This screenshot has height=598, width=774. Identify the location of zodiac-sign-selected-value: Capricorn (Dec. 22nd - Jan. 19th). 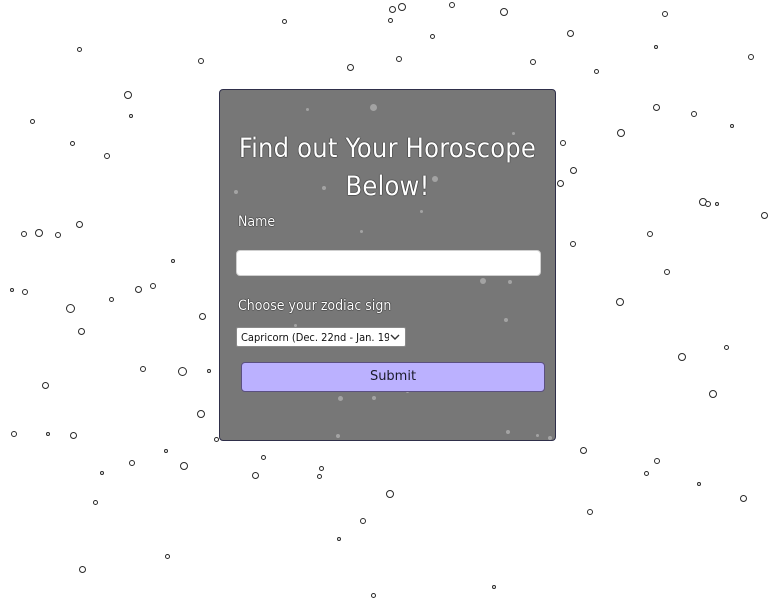
(315, 337).